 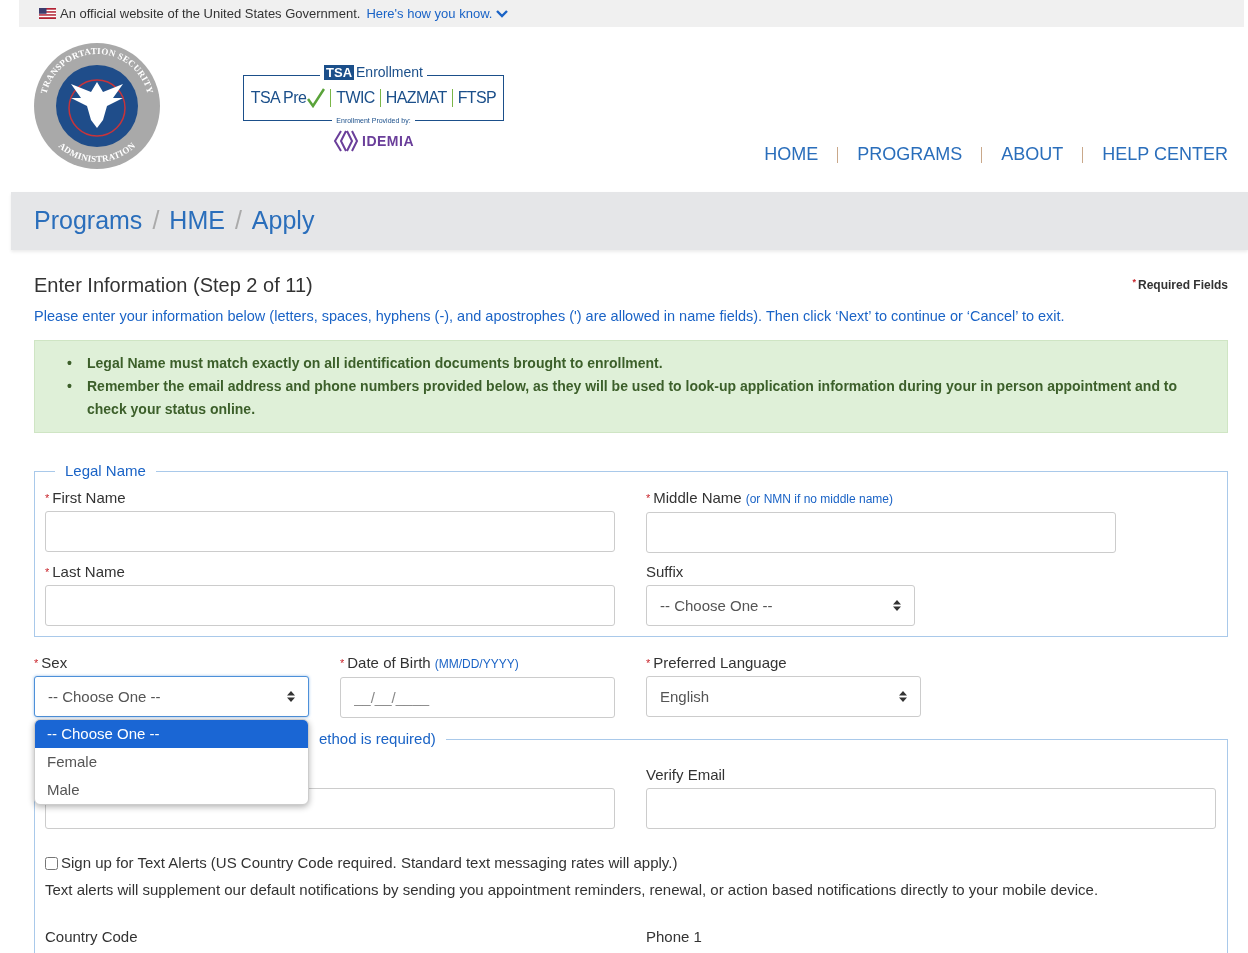 What do you see at coordinates (355, 98) in the screenshot?
I see `logo-program-text: TWIC` at bounding box center [355, 98].